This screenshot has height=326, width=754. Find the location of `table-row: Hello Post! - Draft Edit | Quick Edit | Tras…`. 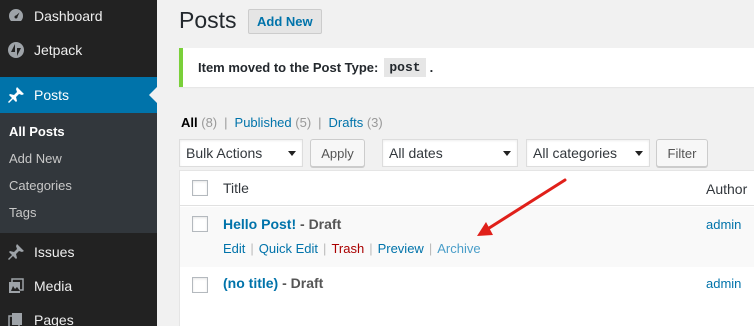

table-row: Hello Post! - Draft Edit | Quick Edit | Tras… is located at coordinates (467, 237).